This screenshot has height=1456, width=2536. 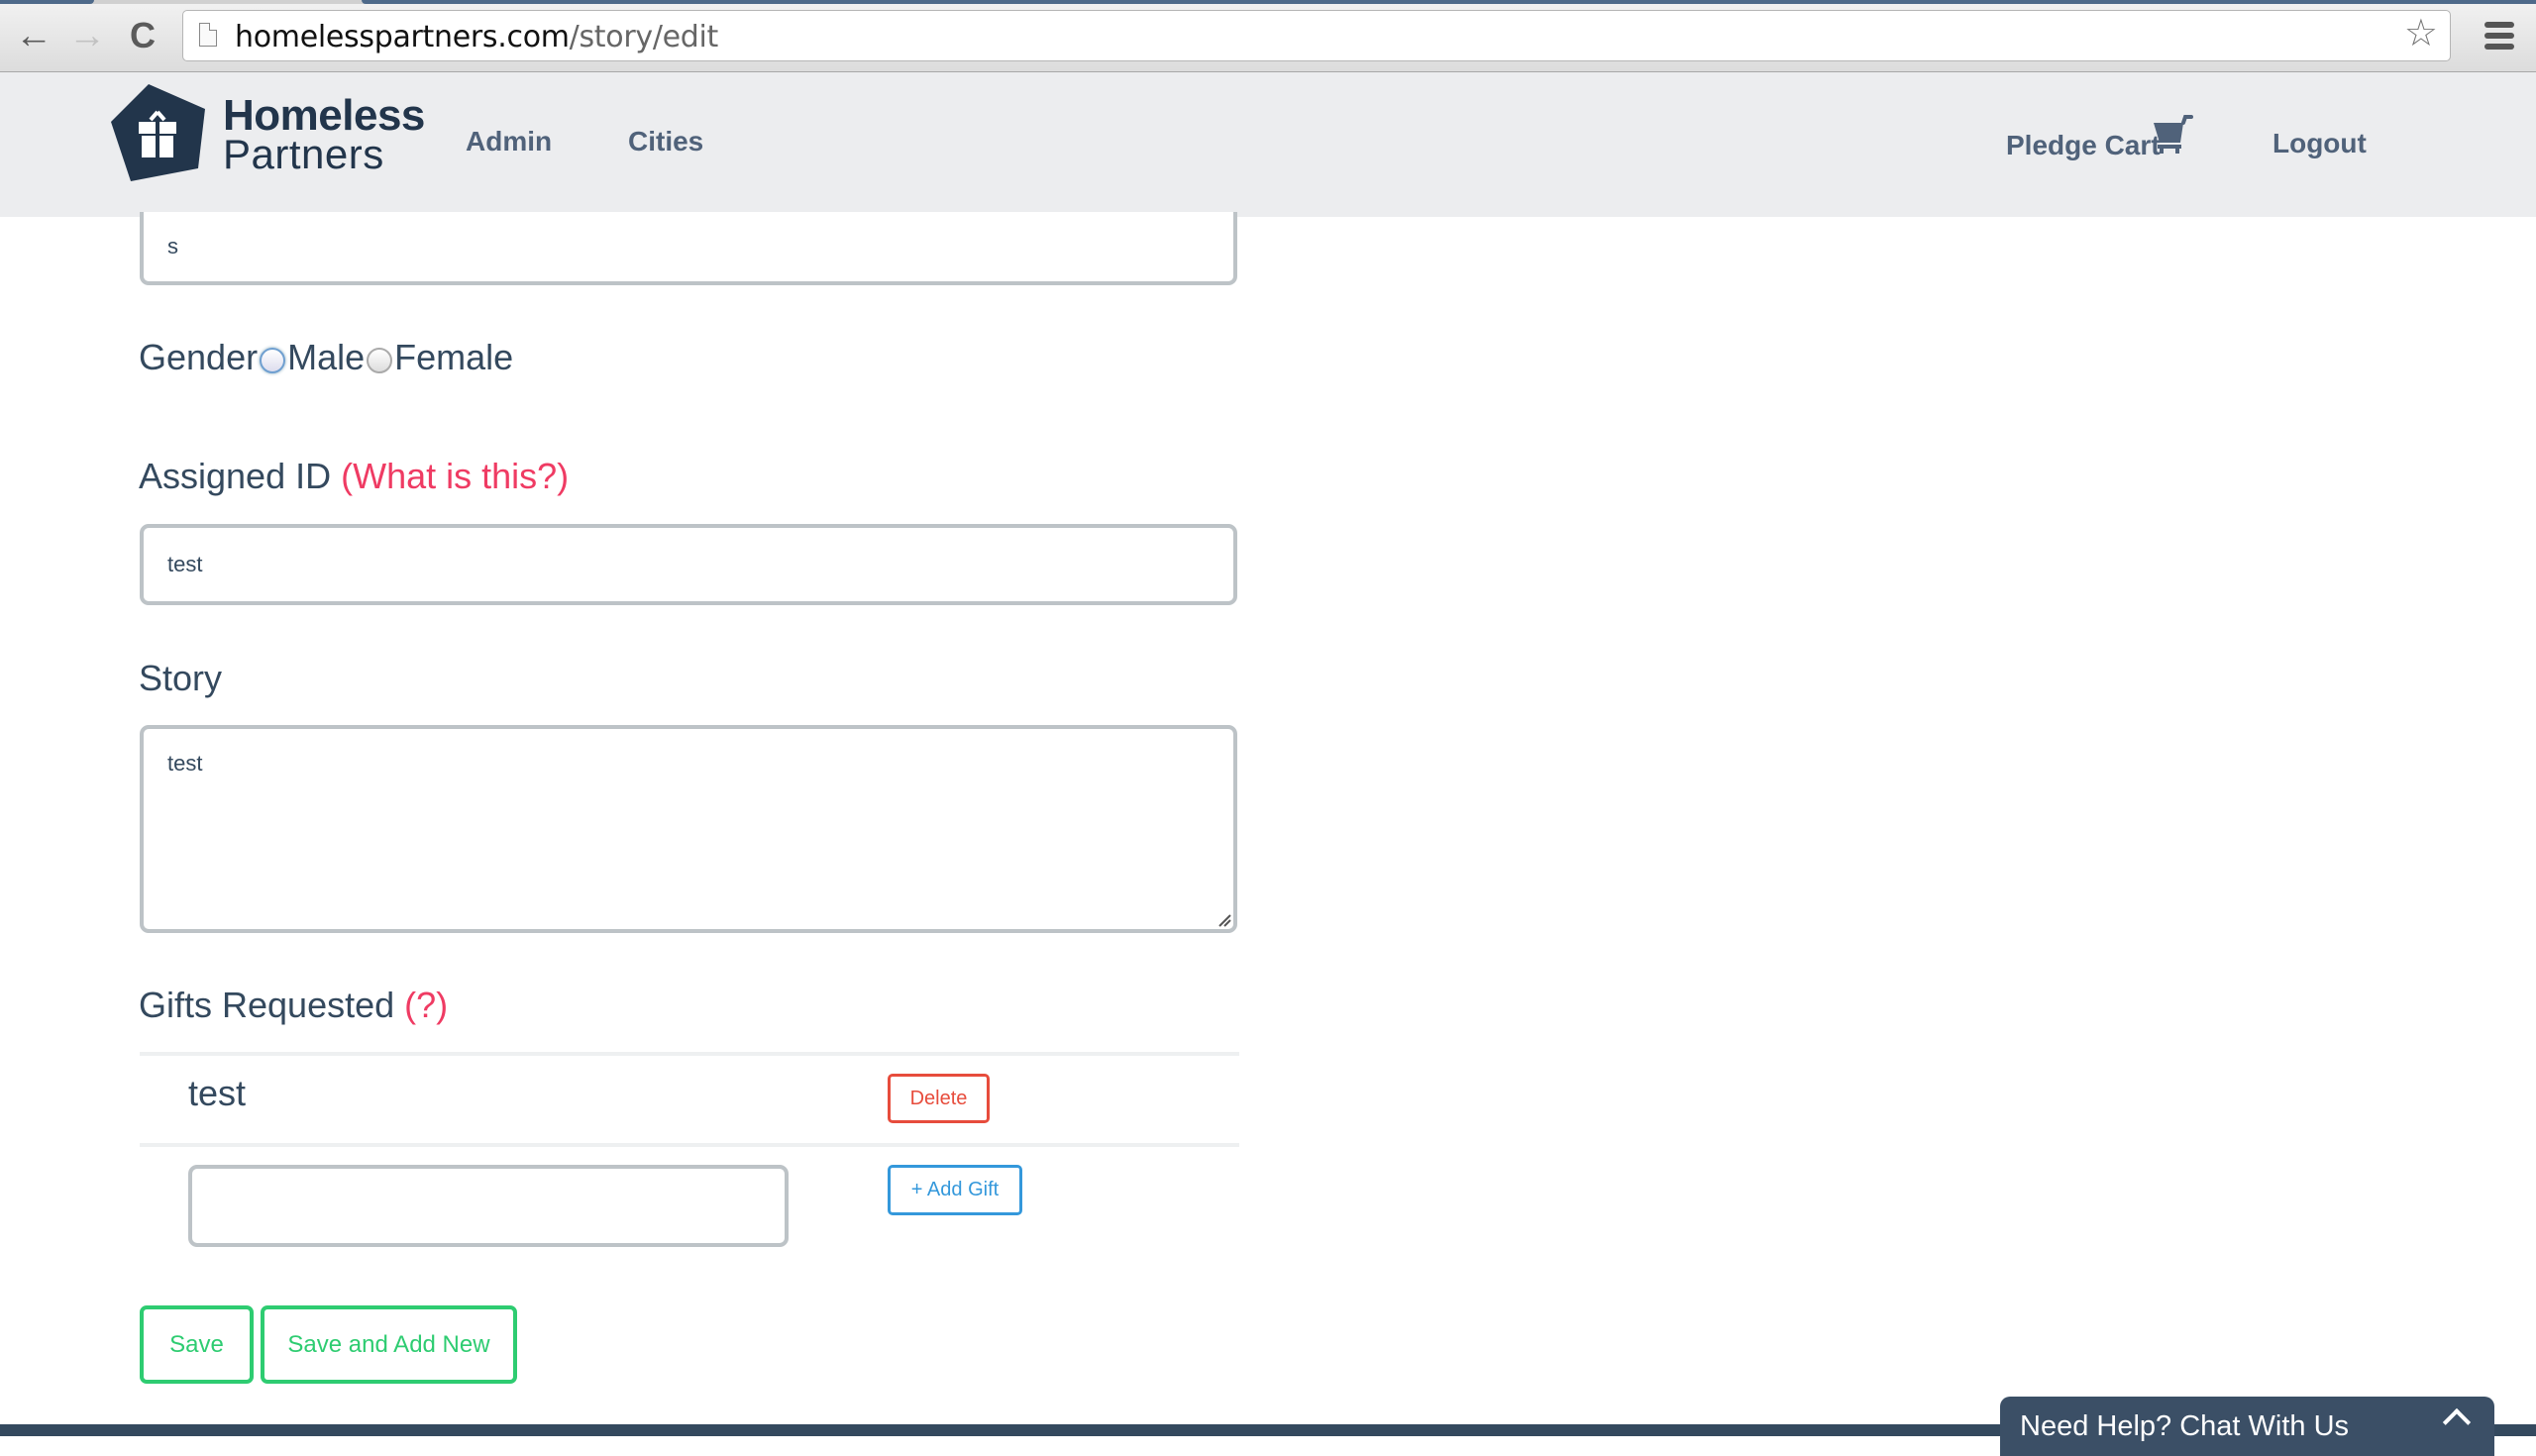 What do you see at coordinates (644, 37) in the screenshot?
I see `url-path: /story/edit` at bounding box center [644, 37].